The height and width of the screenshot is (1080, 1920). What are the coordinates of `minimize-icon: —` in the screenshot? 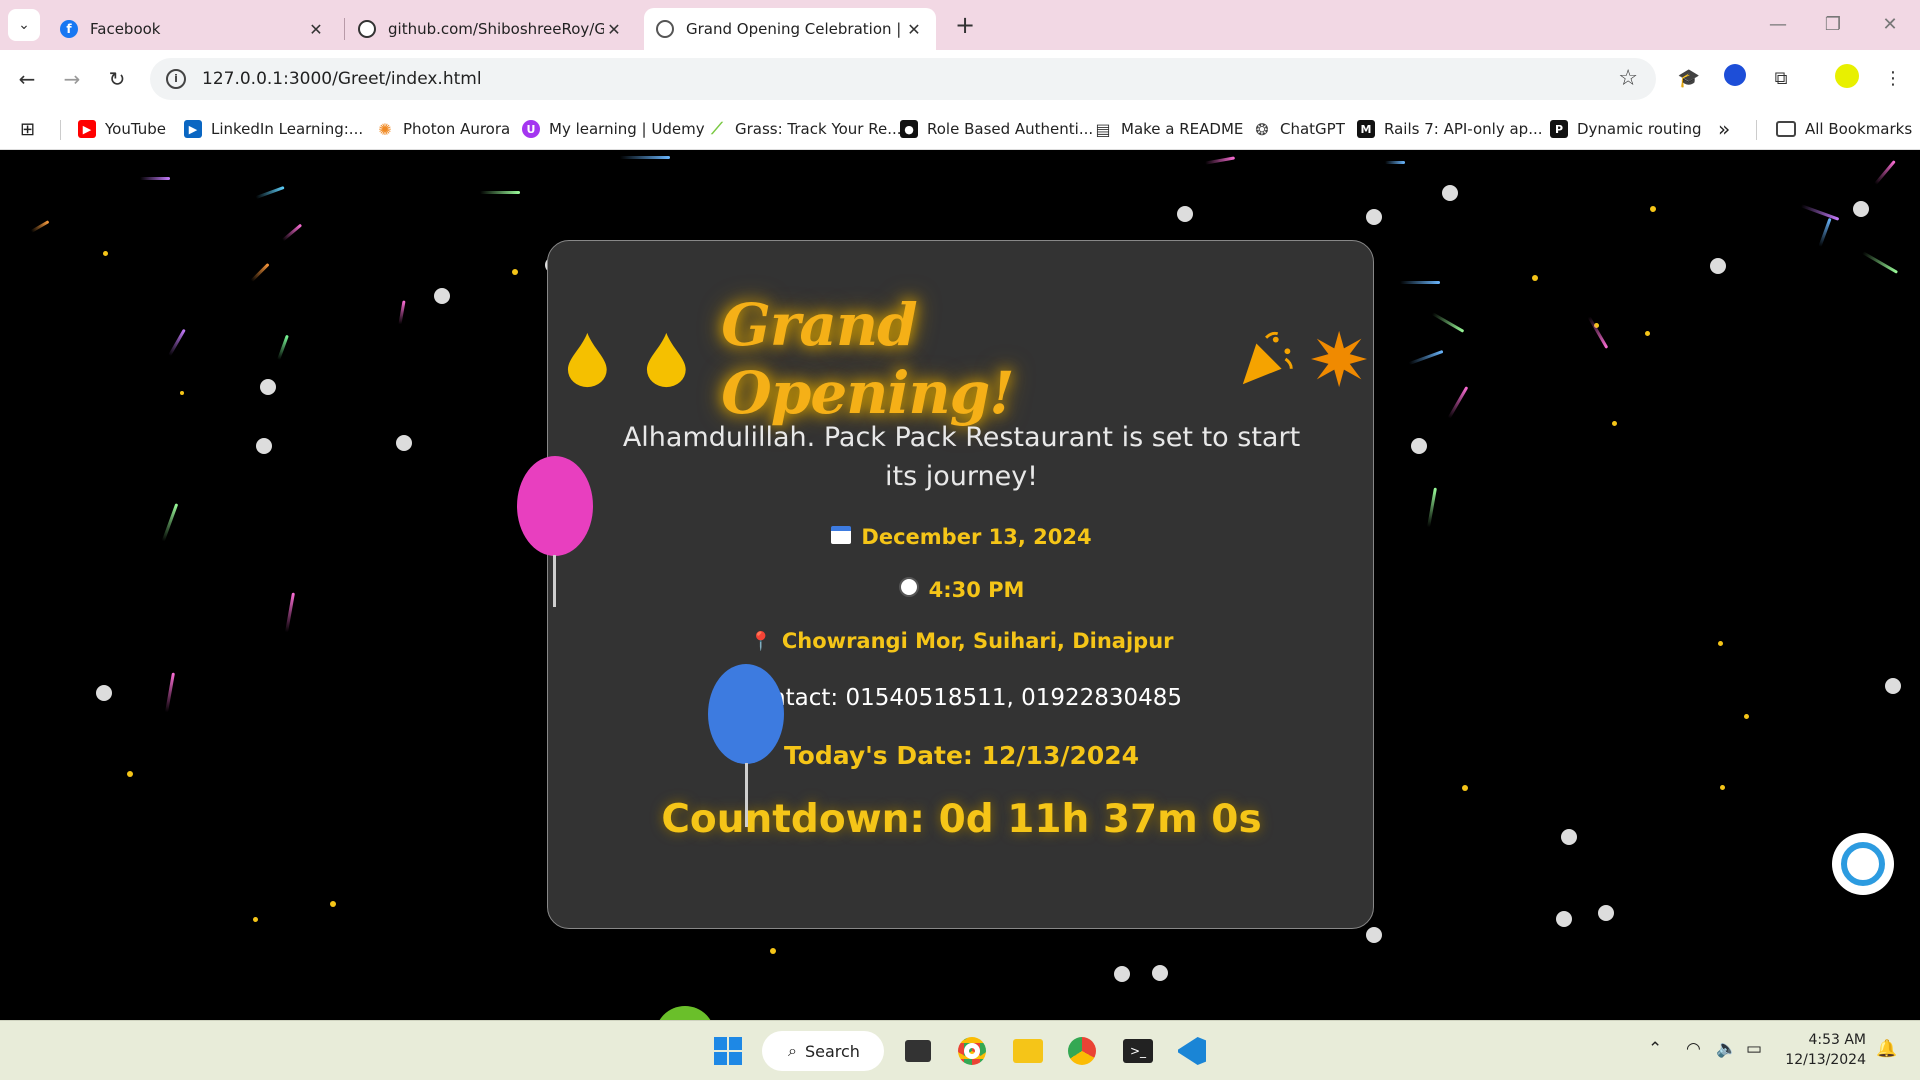 It's located at (1778, 25).